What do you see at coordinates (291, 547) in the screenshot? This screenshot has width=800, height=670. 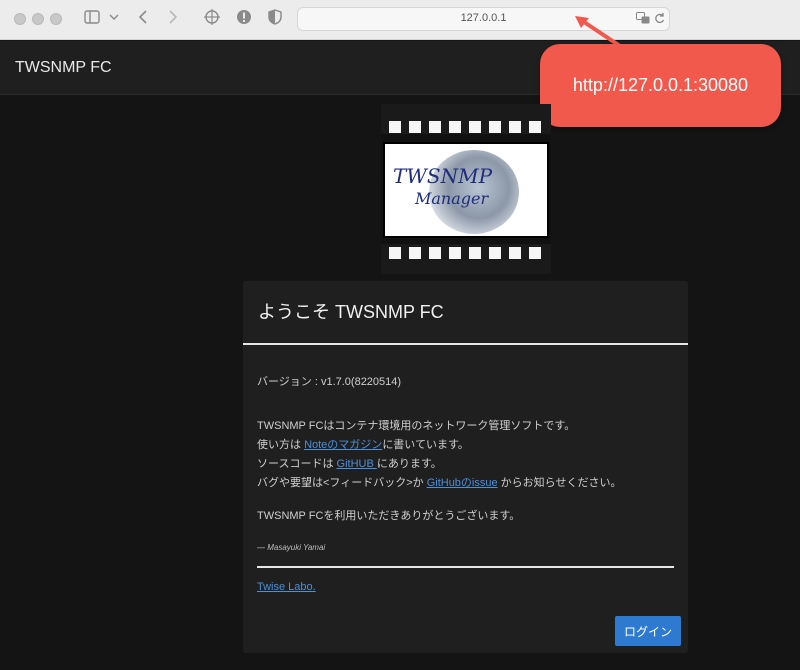 I see `signature: — Masayuki Yamai` at bounding box center [291, 547].